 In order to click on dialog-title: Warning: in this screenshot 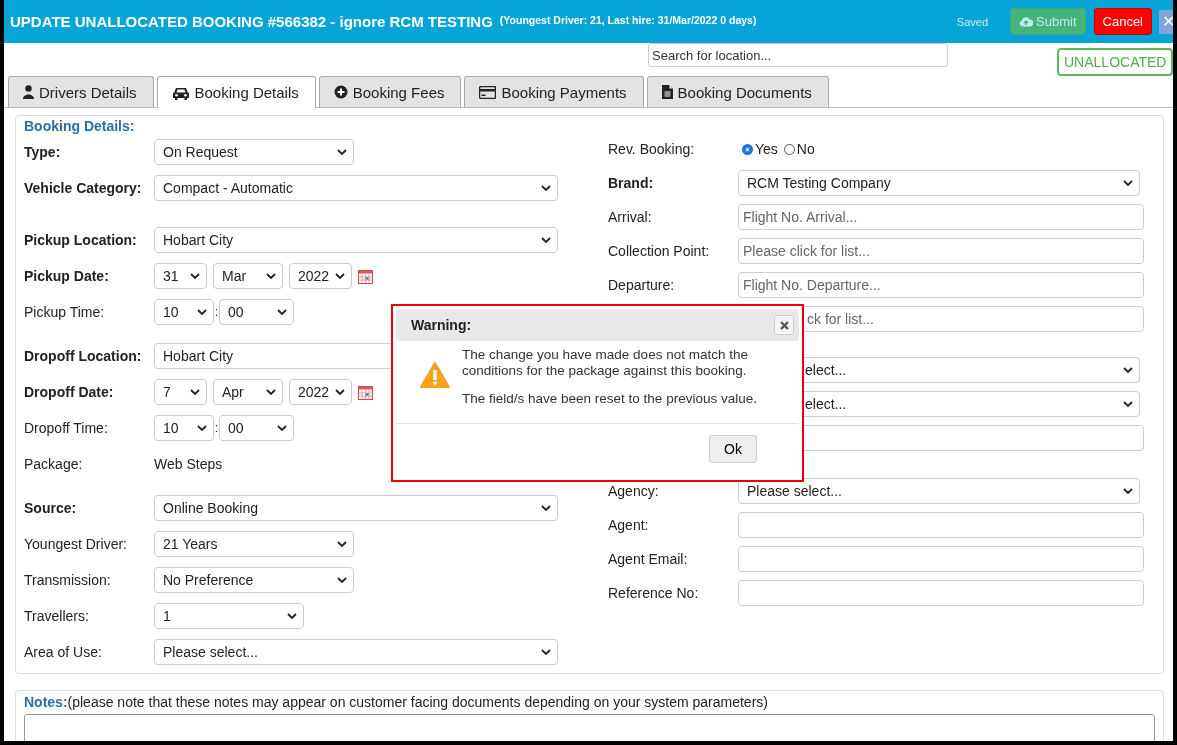, I will do `click(441, 325)`.